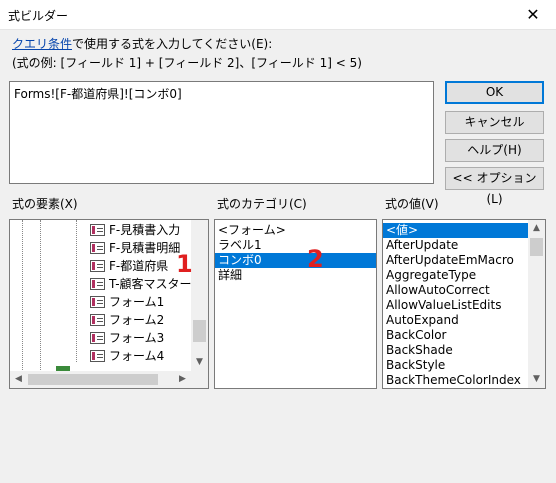 The height and width of the screenshot is (483, 556). I want to click on tree-item: フォーム2, so click(101, 320).